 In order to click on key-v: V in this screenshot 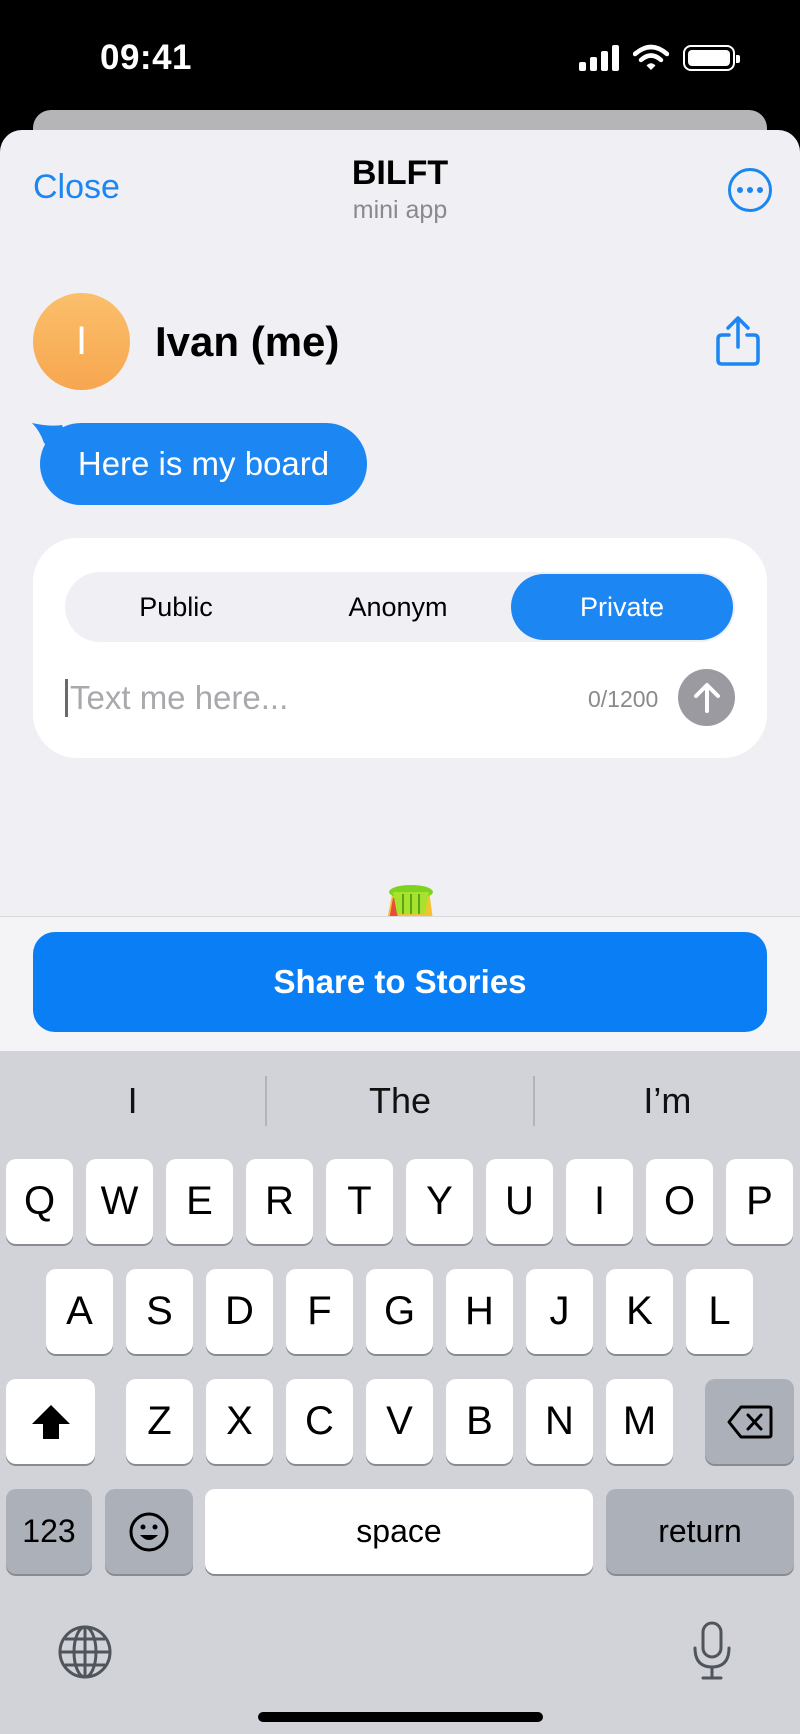, I will do `click(399, 1421)`.